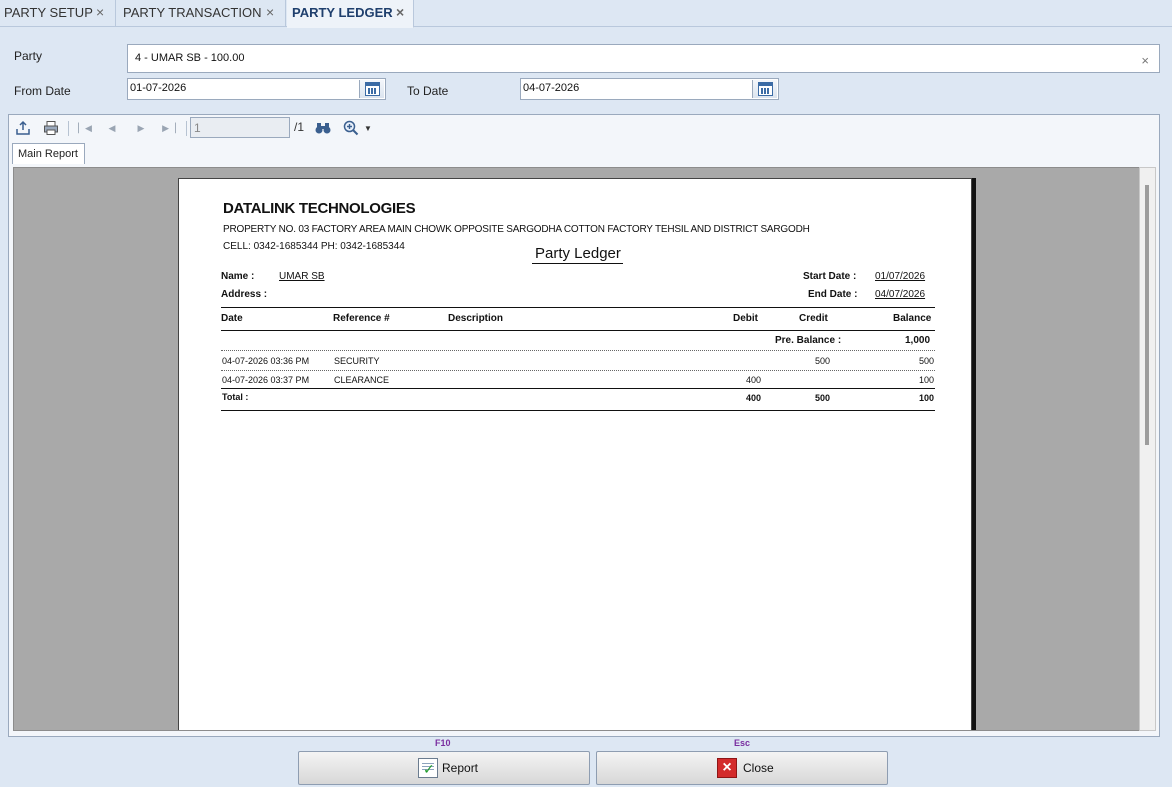  Describe the element at coordinates (813, 318) in the screenshot. I see `col-credit: Credit` at that location.